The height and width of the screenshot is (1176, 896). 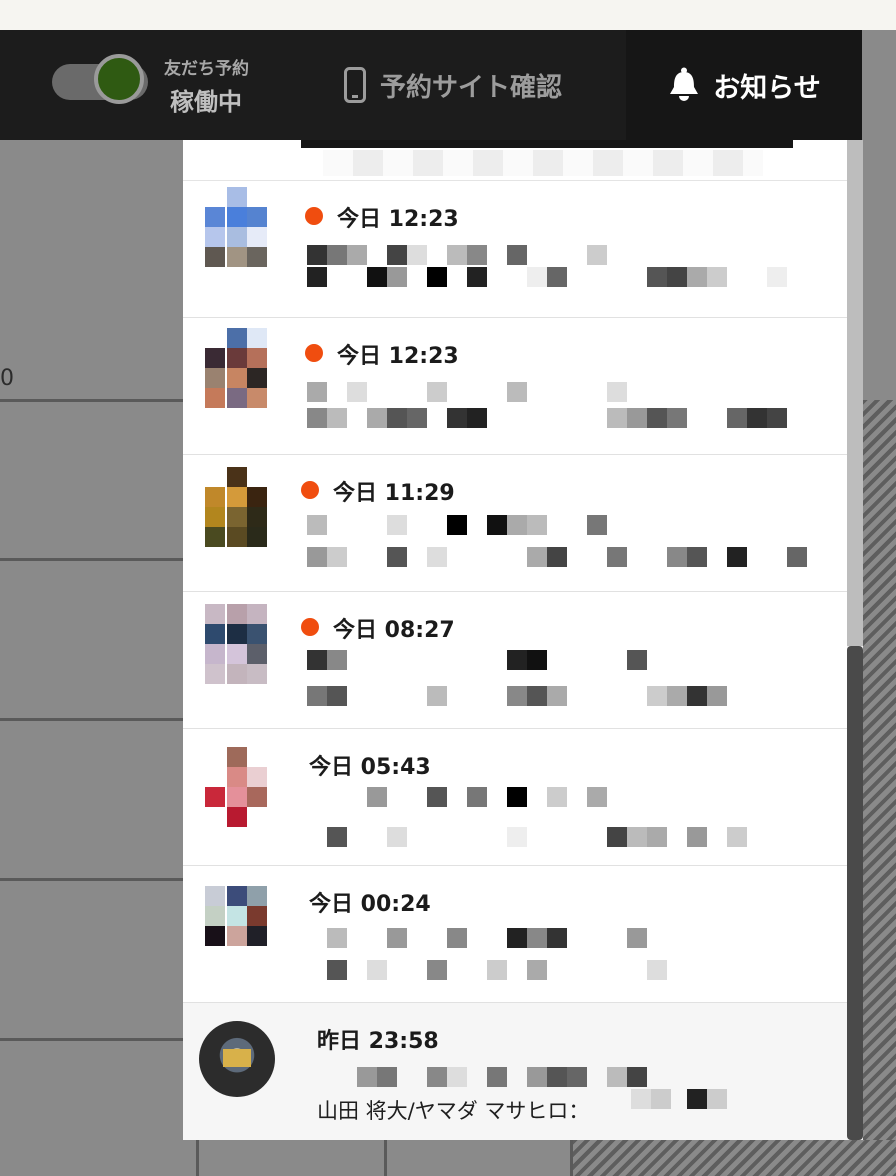 I want to click on toggle-knob, so click(x=119, y=79).